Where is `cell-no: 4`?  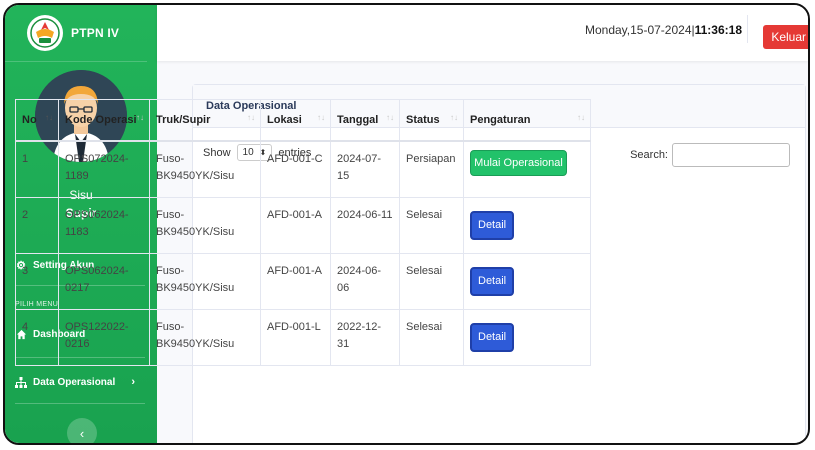 cell-no: 4 is located at coordinates (37, 337).